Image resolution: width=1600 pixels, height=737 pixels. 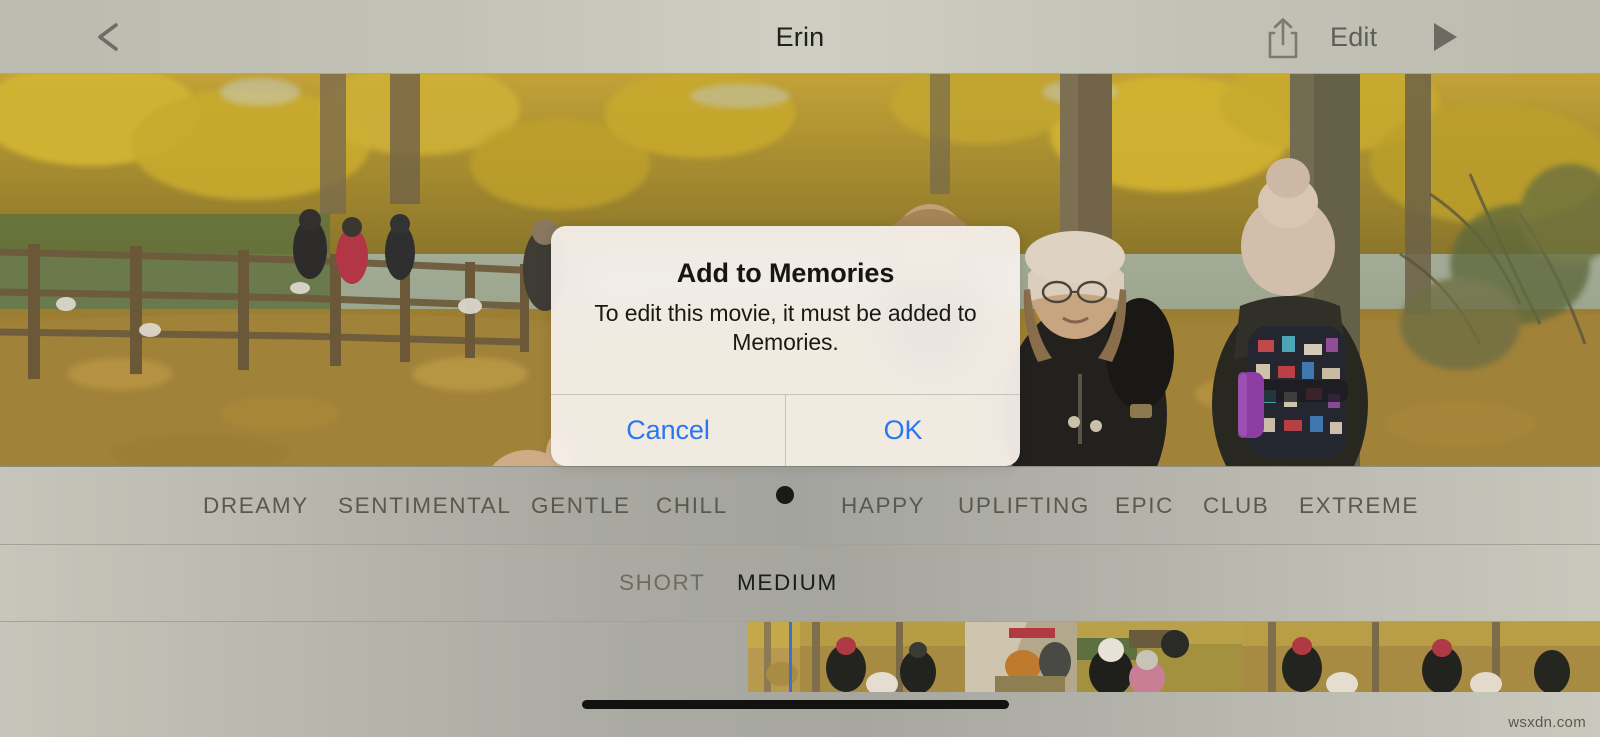 I want to click on home-indicator, so click(x=795, y=704).